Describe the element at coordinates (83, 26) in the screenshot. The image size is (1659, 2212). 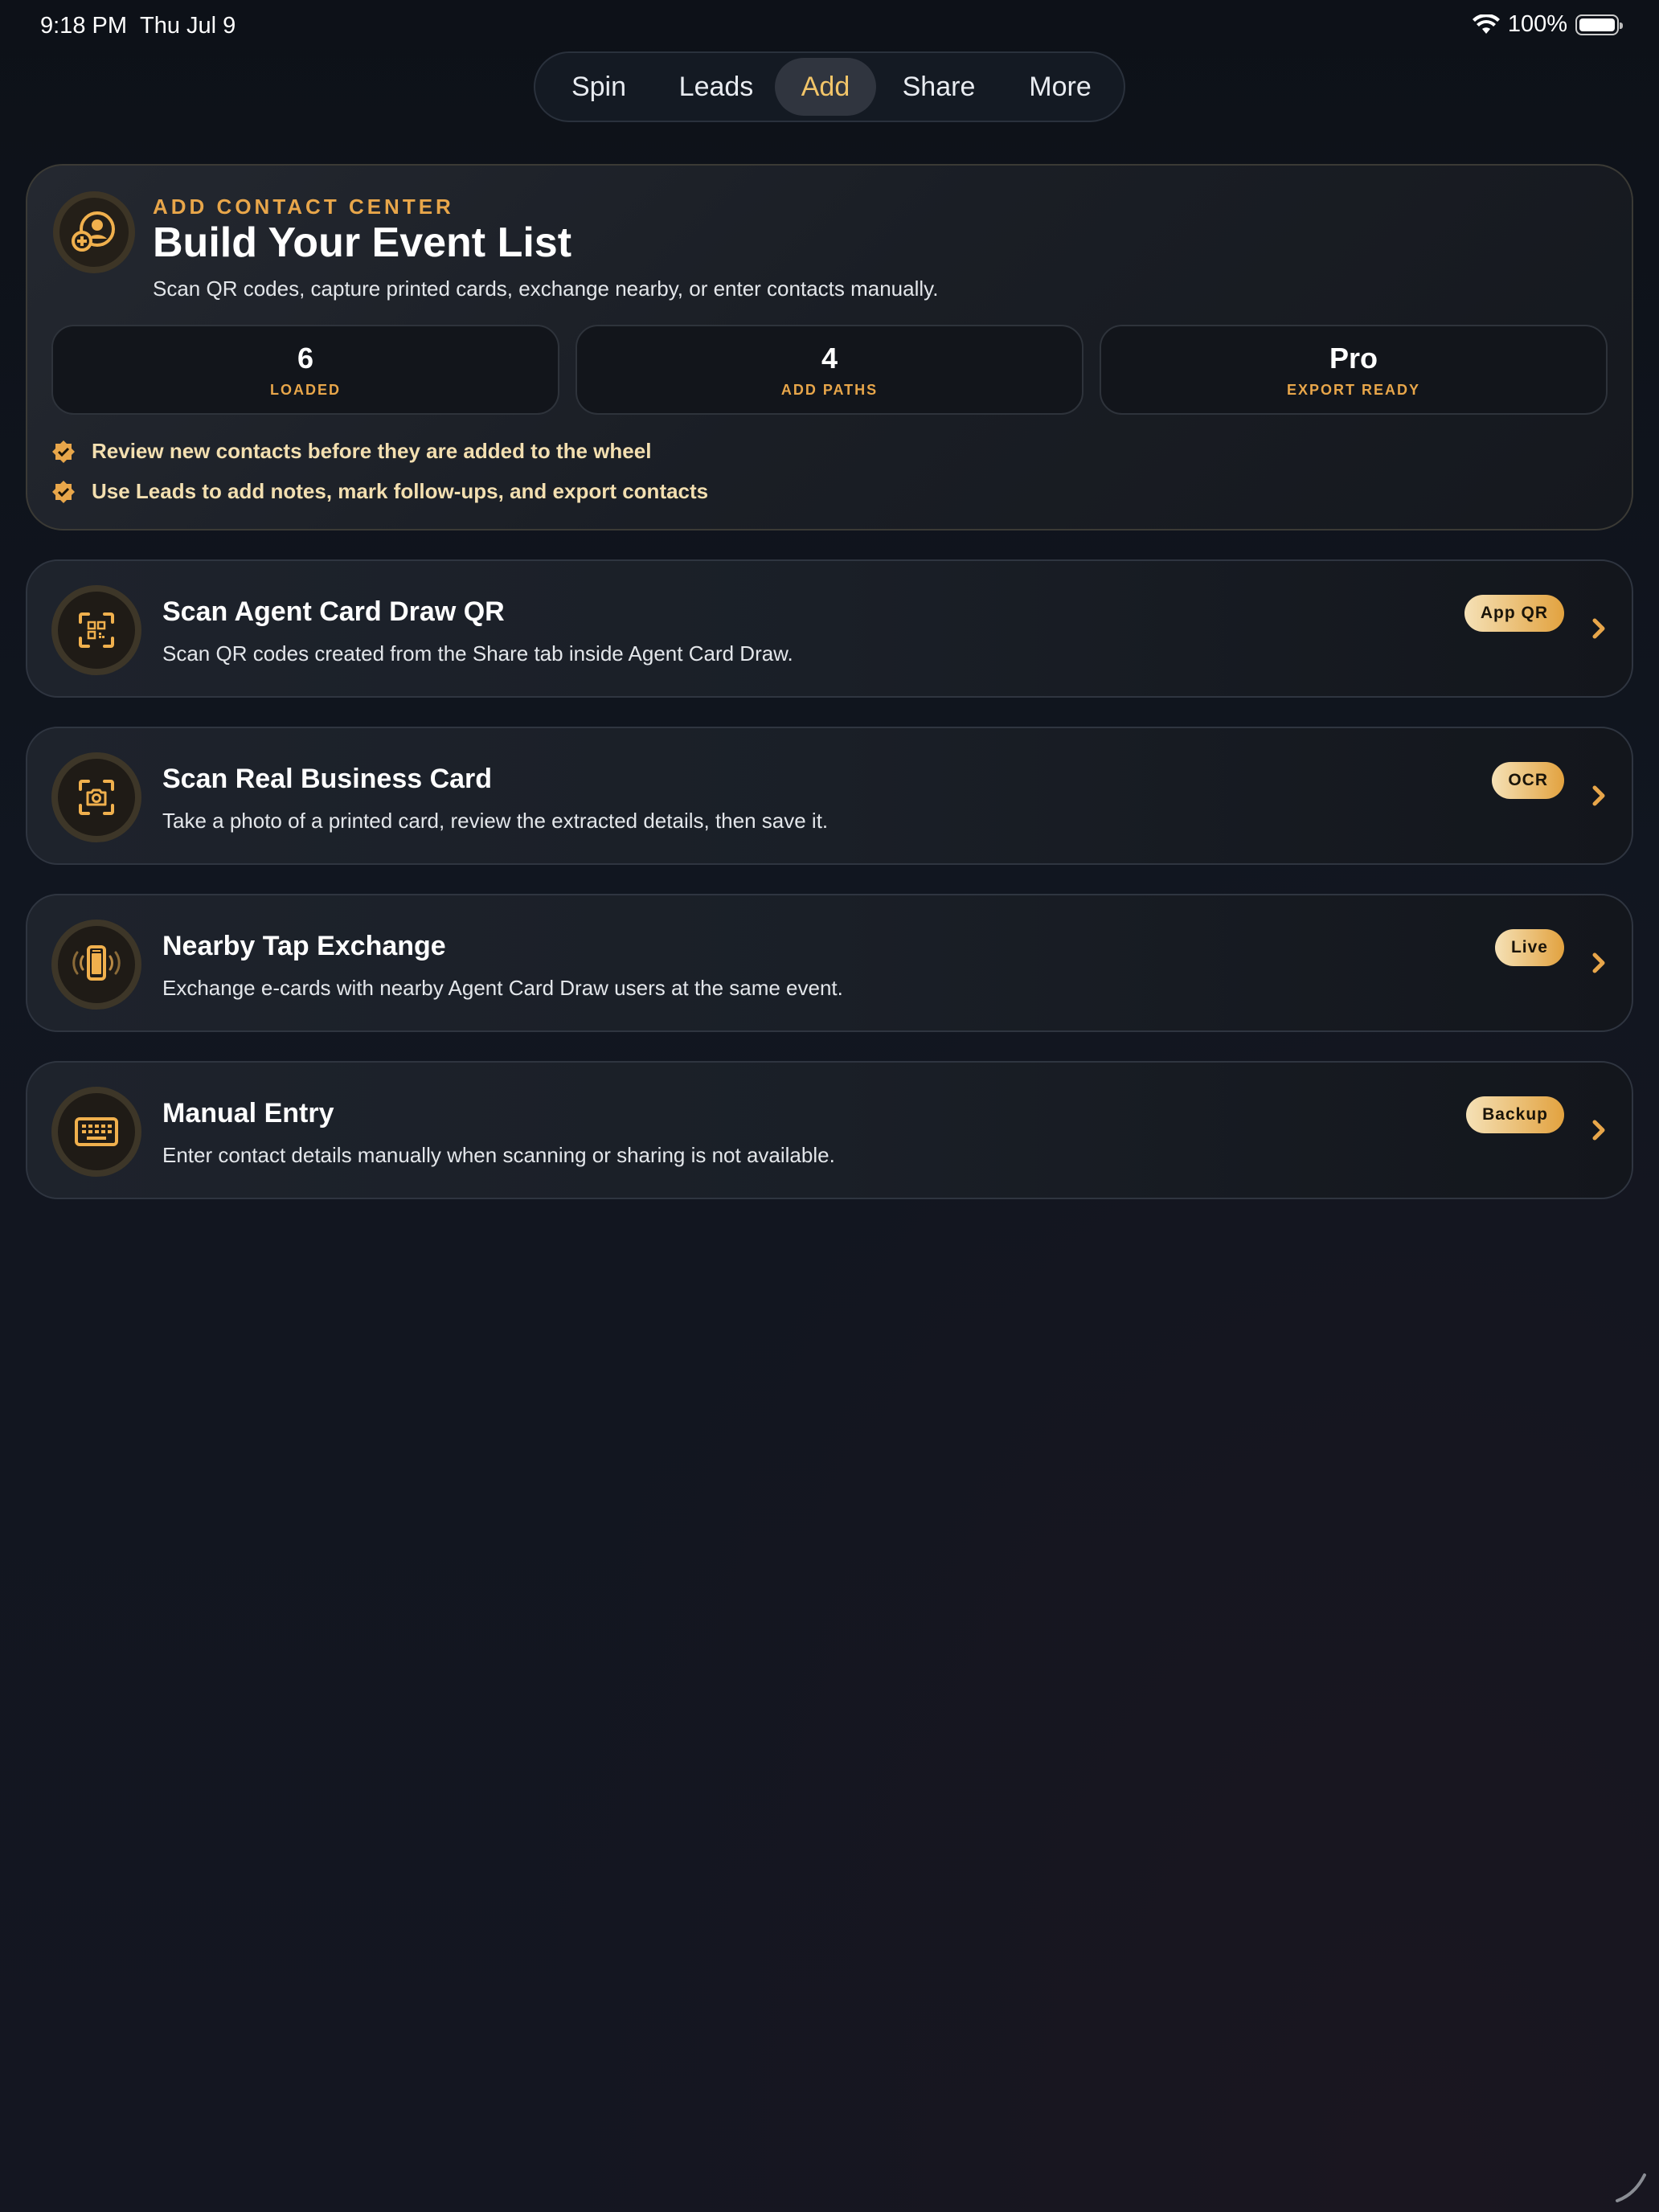
I see `status-time: 9:18 PM` at that location.